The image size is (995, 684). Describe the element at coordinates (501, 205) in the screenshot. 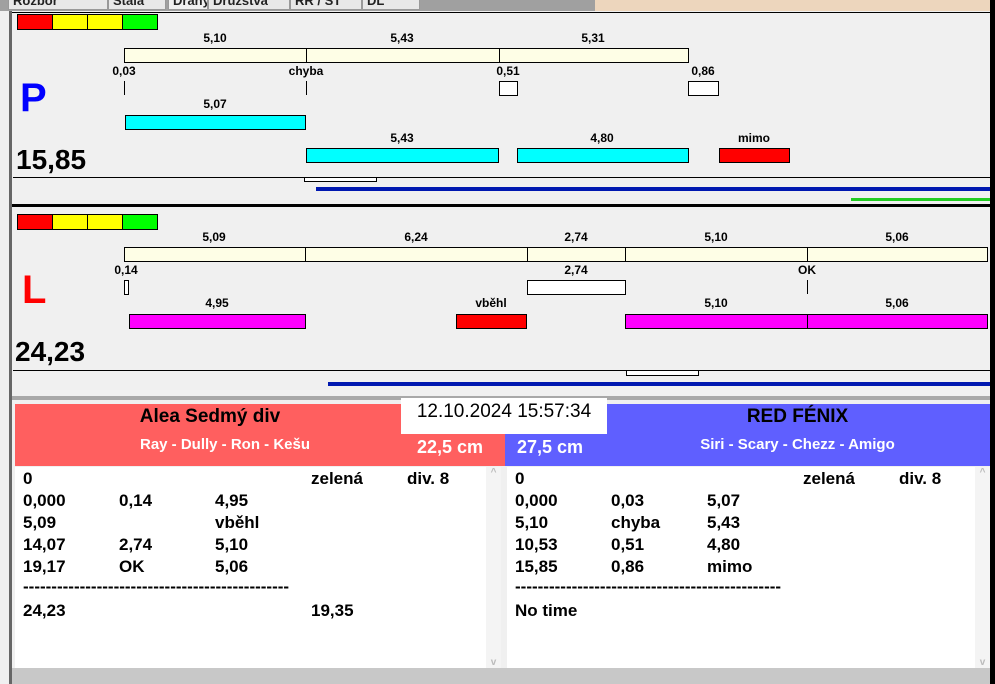

I see `lane-separator` at that location.